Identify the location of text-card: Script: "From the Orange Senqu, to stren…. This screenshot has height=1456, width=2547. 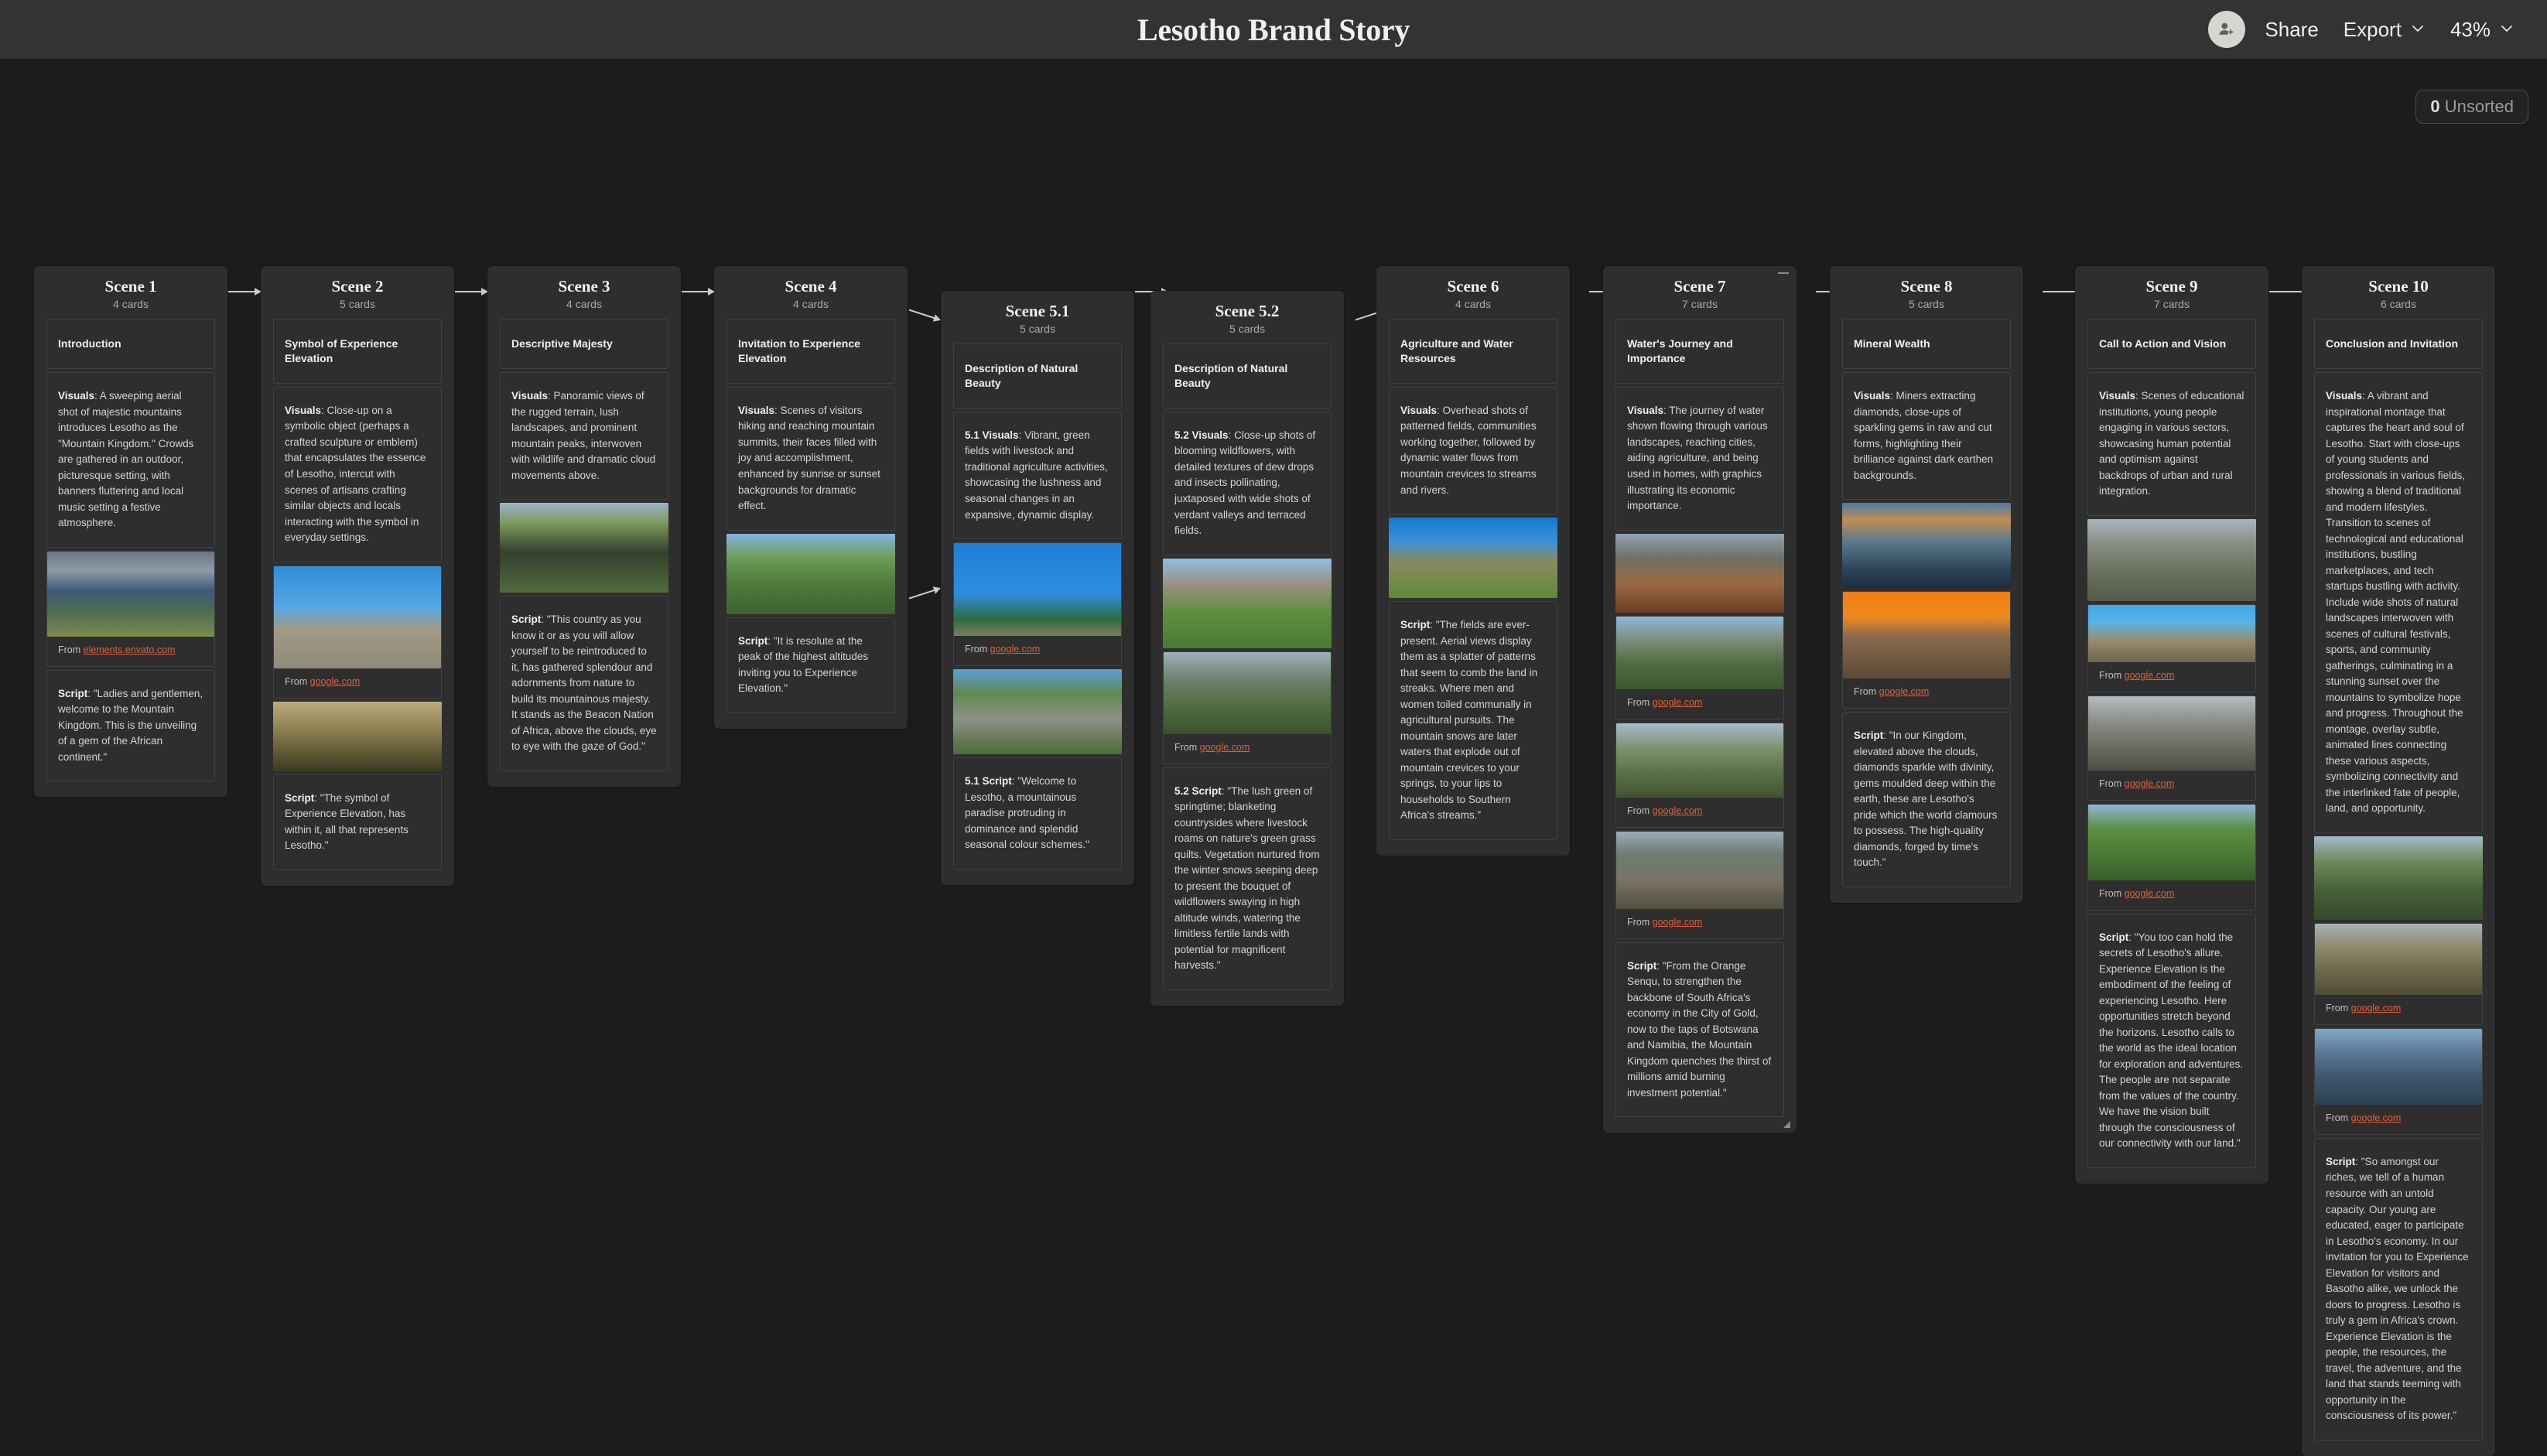
(1700, 1030).